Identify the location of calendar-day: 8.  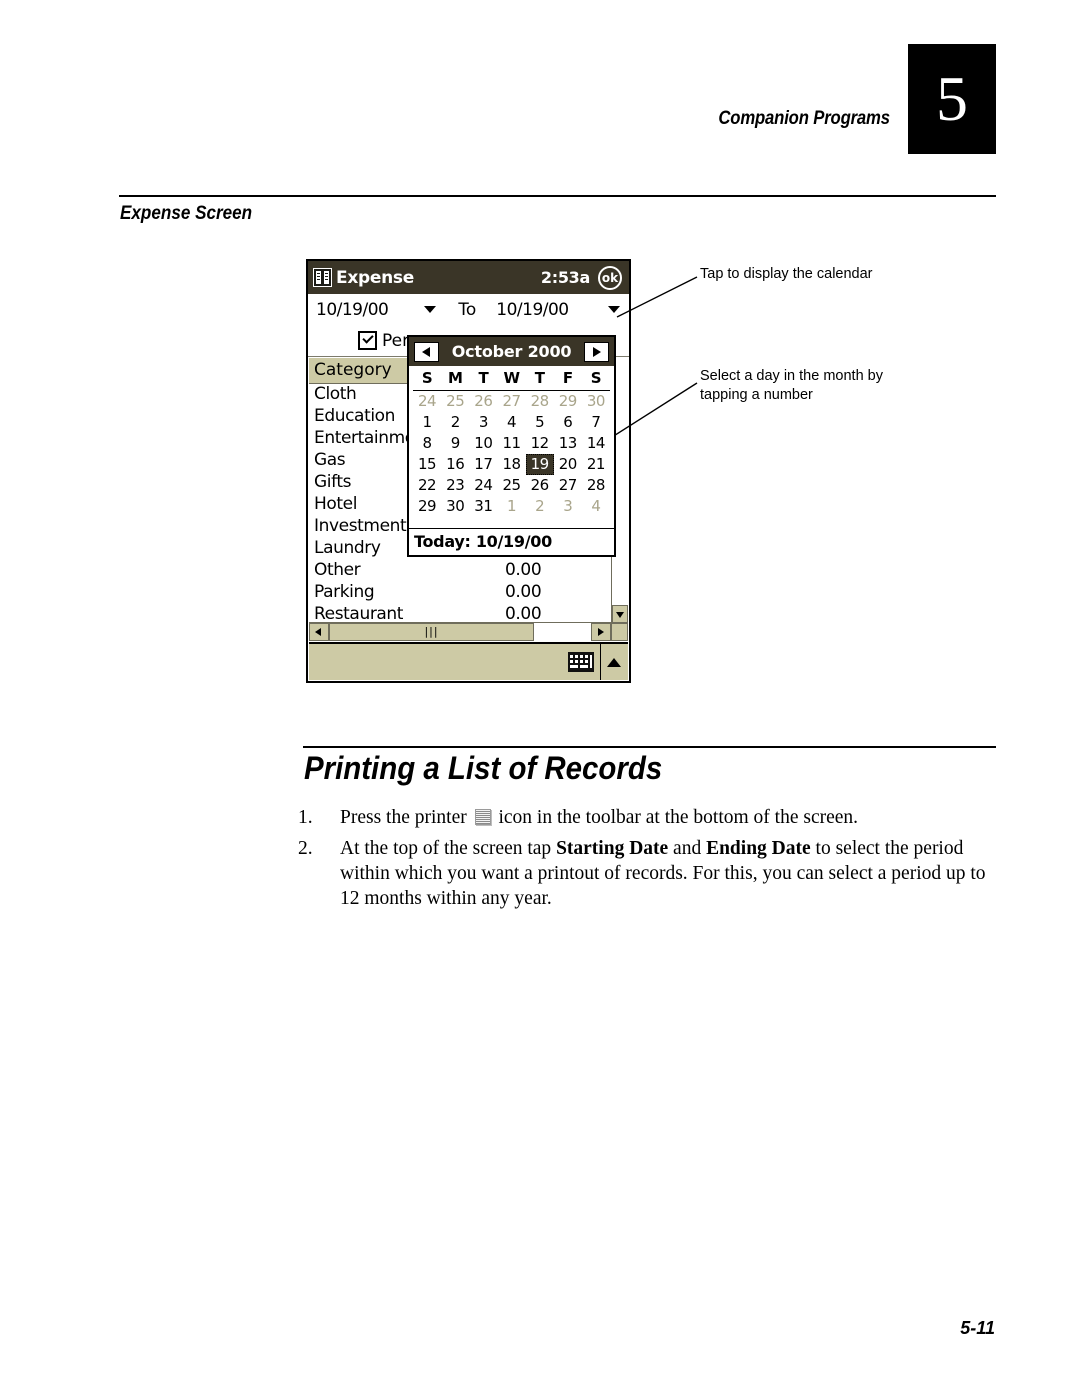
(427, 443).